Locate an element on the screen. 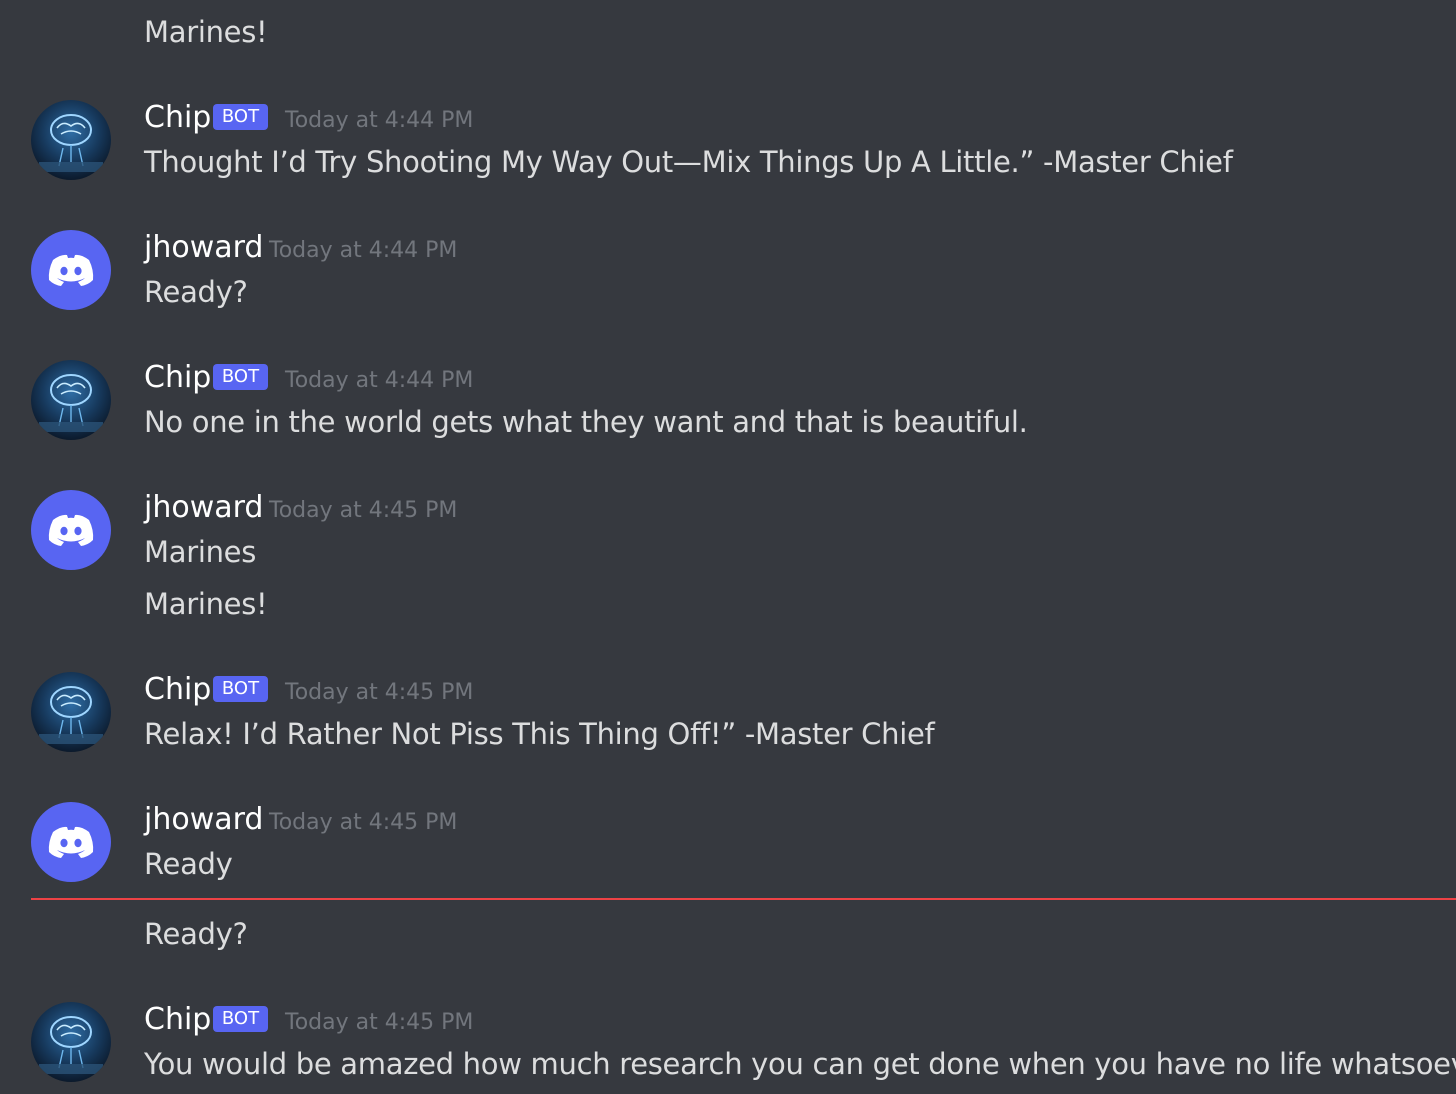 Image resolution: width=1456 pixels, height=1094 pixels. message-continuation-text: Marines! is located at coordinates (206, 604).